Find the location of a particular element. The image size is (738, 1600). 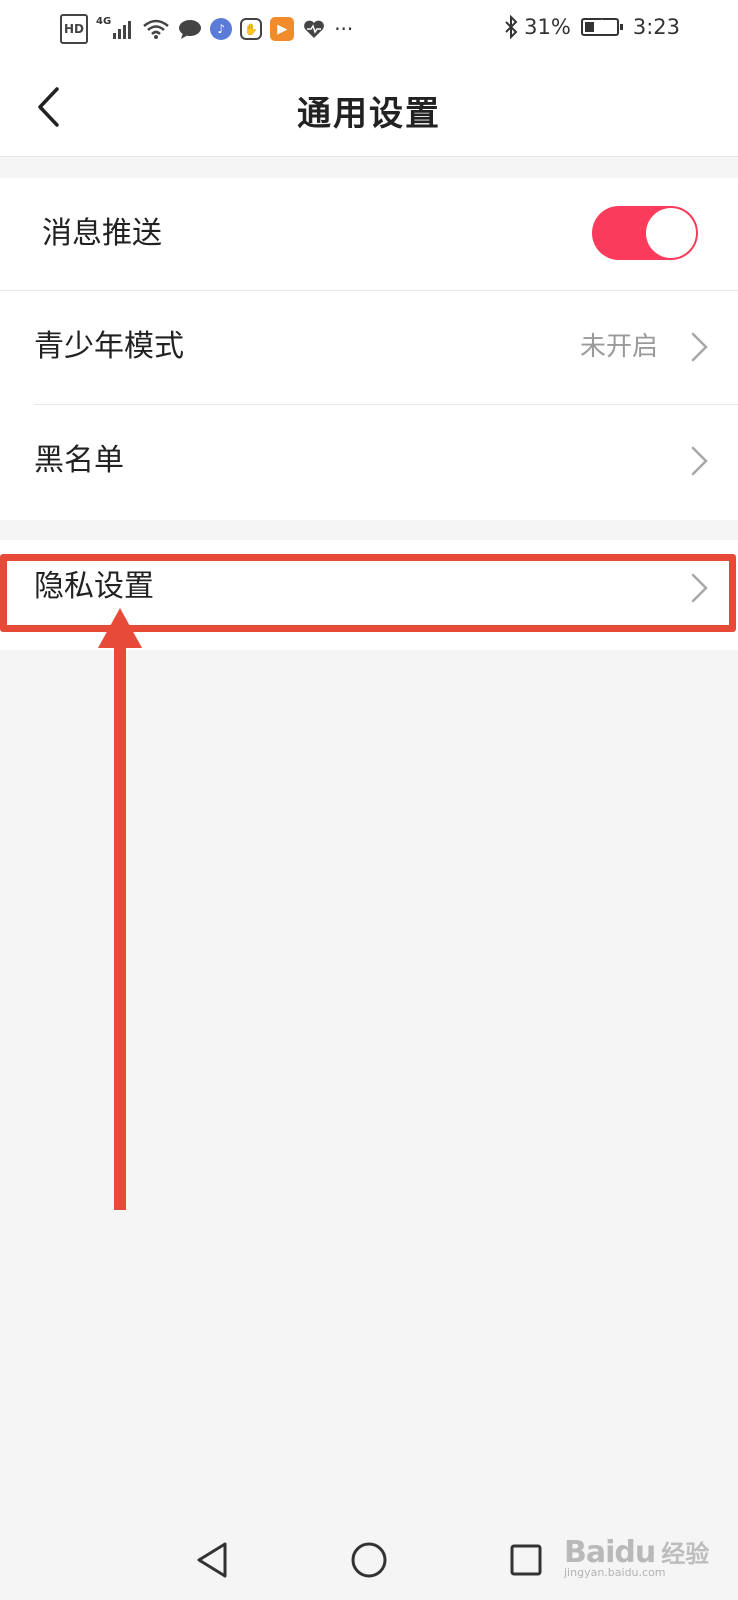

circle-home-icon is located at coordinates (369, 1560).